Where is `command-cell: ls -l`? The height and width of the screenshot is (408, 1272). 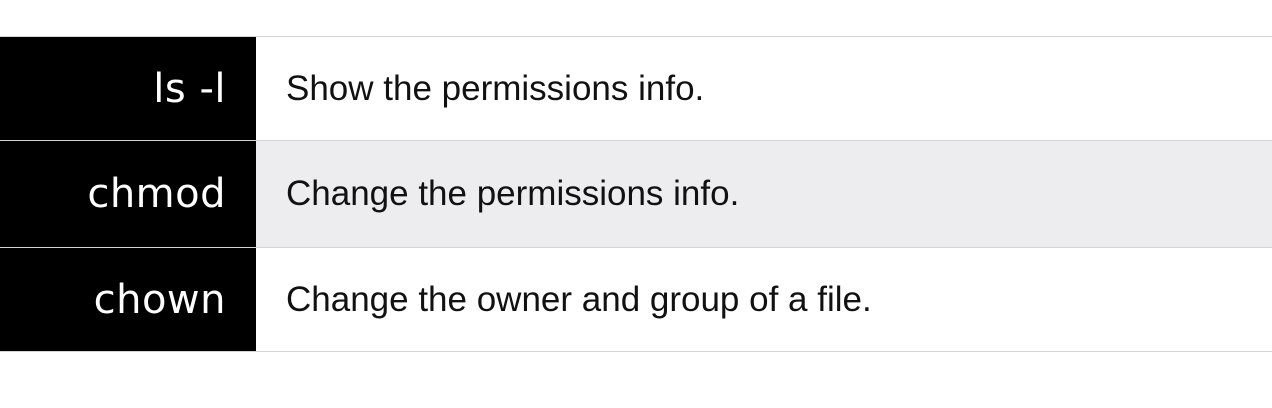
command-cell: ls -l is located at coordinates (128, 88).